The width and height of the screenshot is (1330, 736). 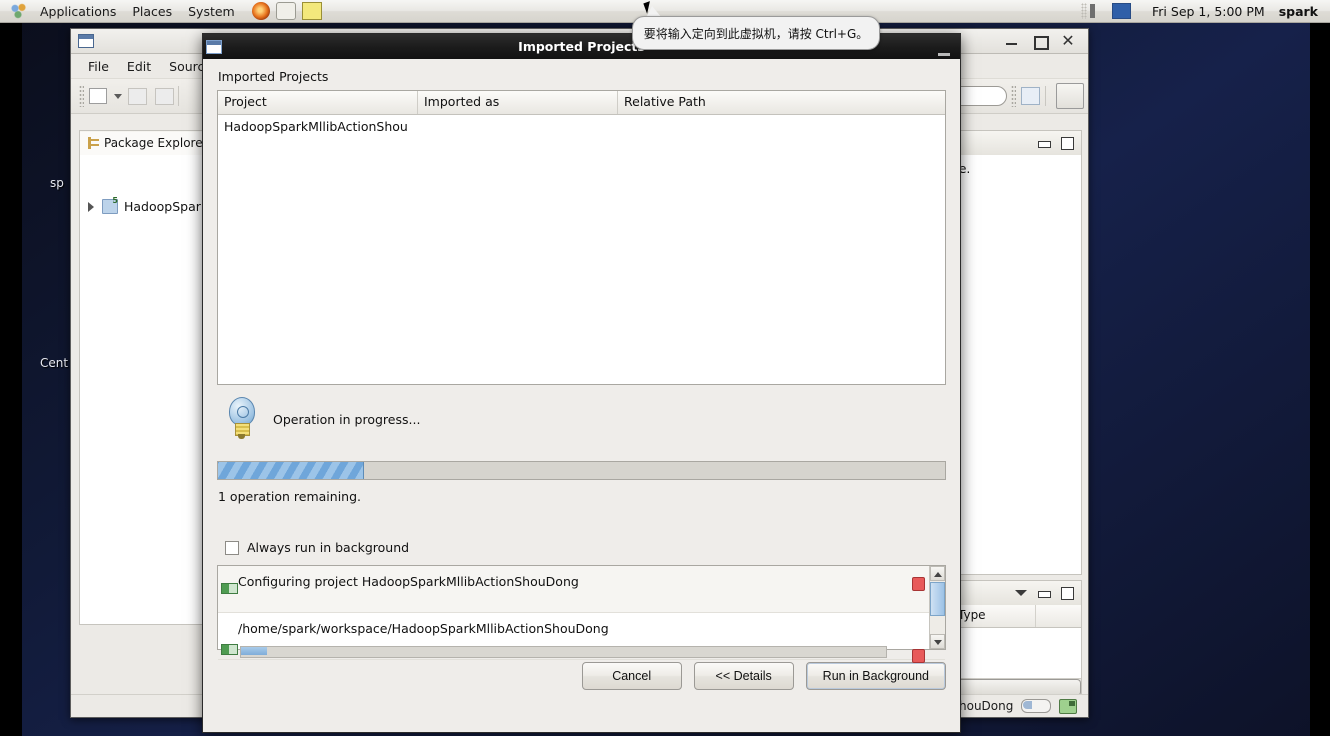 What do you see at coordinates (98, 96) in the screenshot?
I see `new-file-icon` at bounding box center [98, 96].